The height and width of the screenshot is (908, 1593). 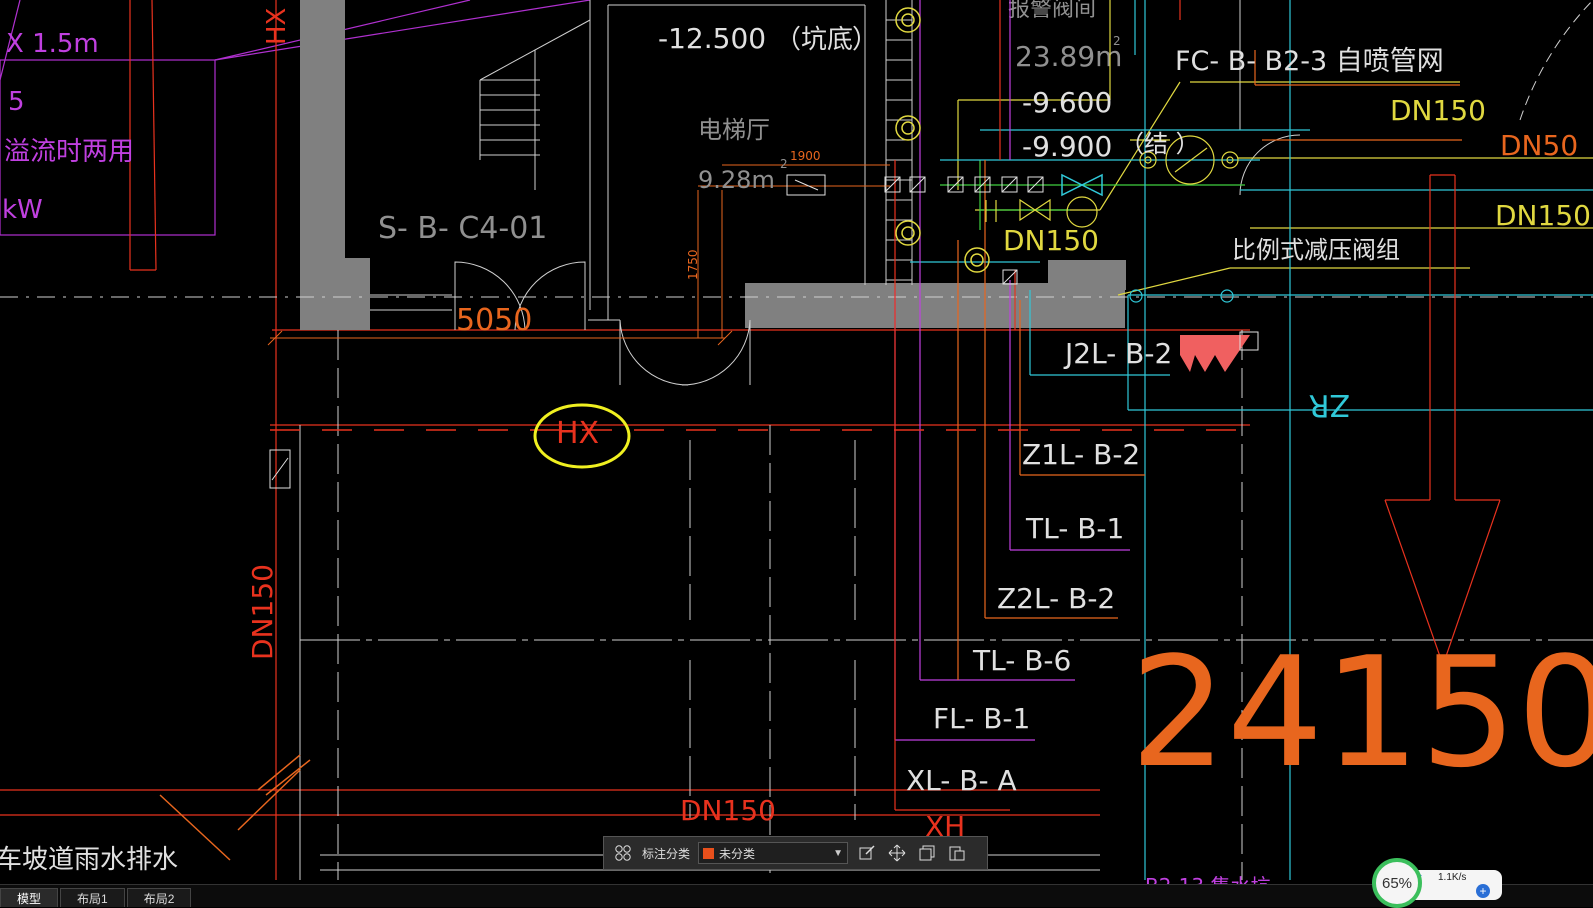 What do you see at coordinates (1021, 660) in the screenshot?
I see `pipe-tl6: TL- B-6` at bounding box center [1021, 660].